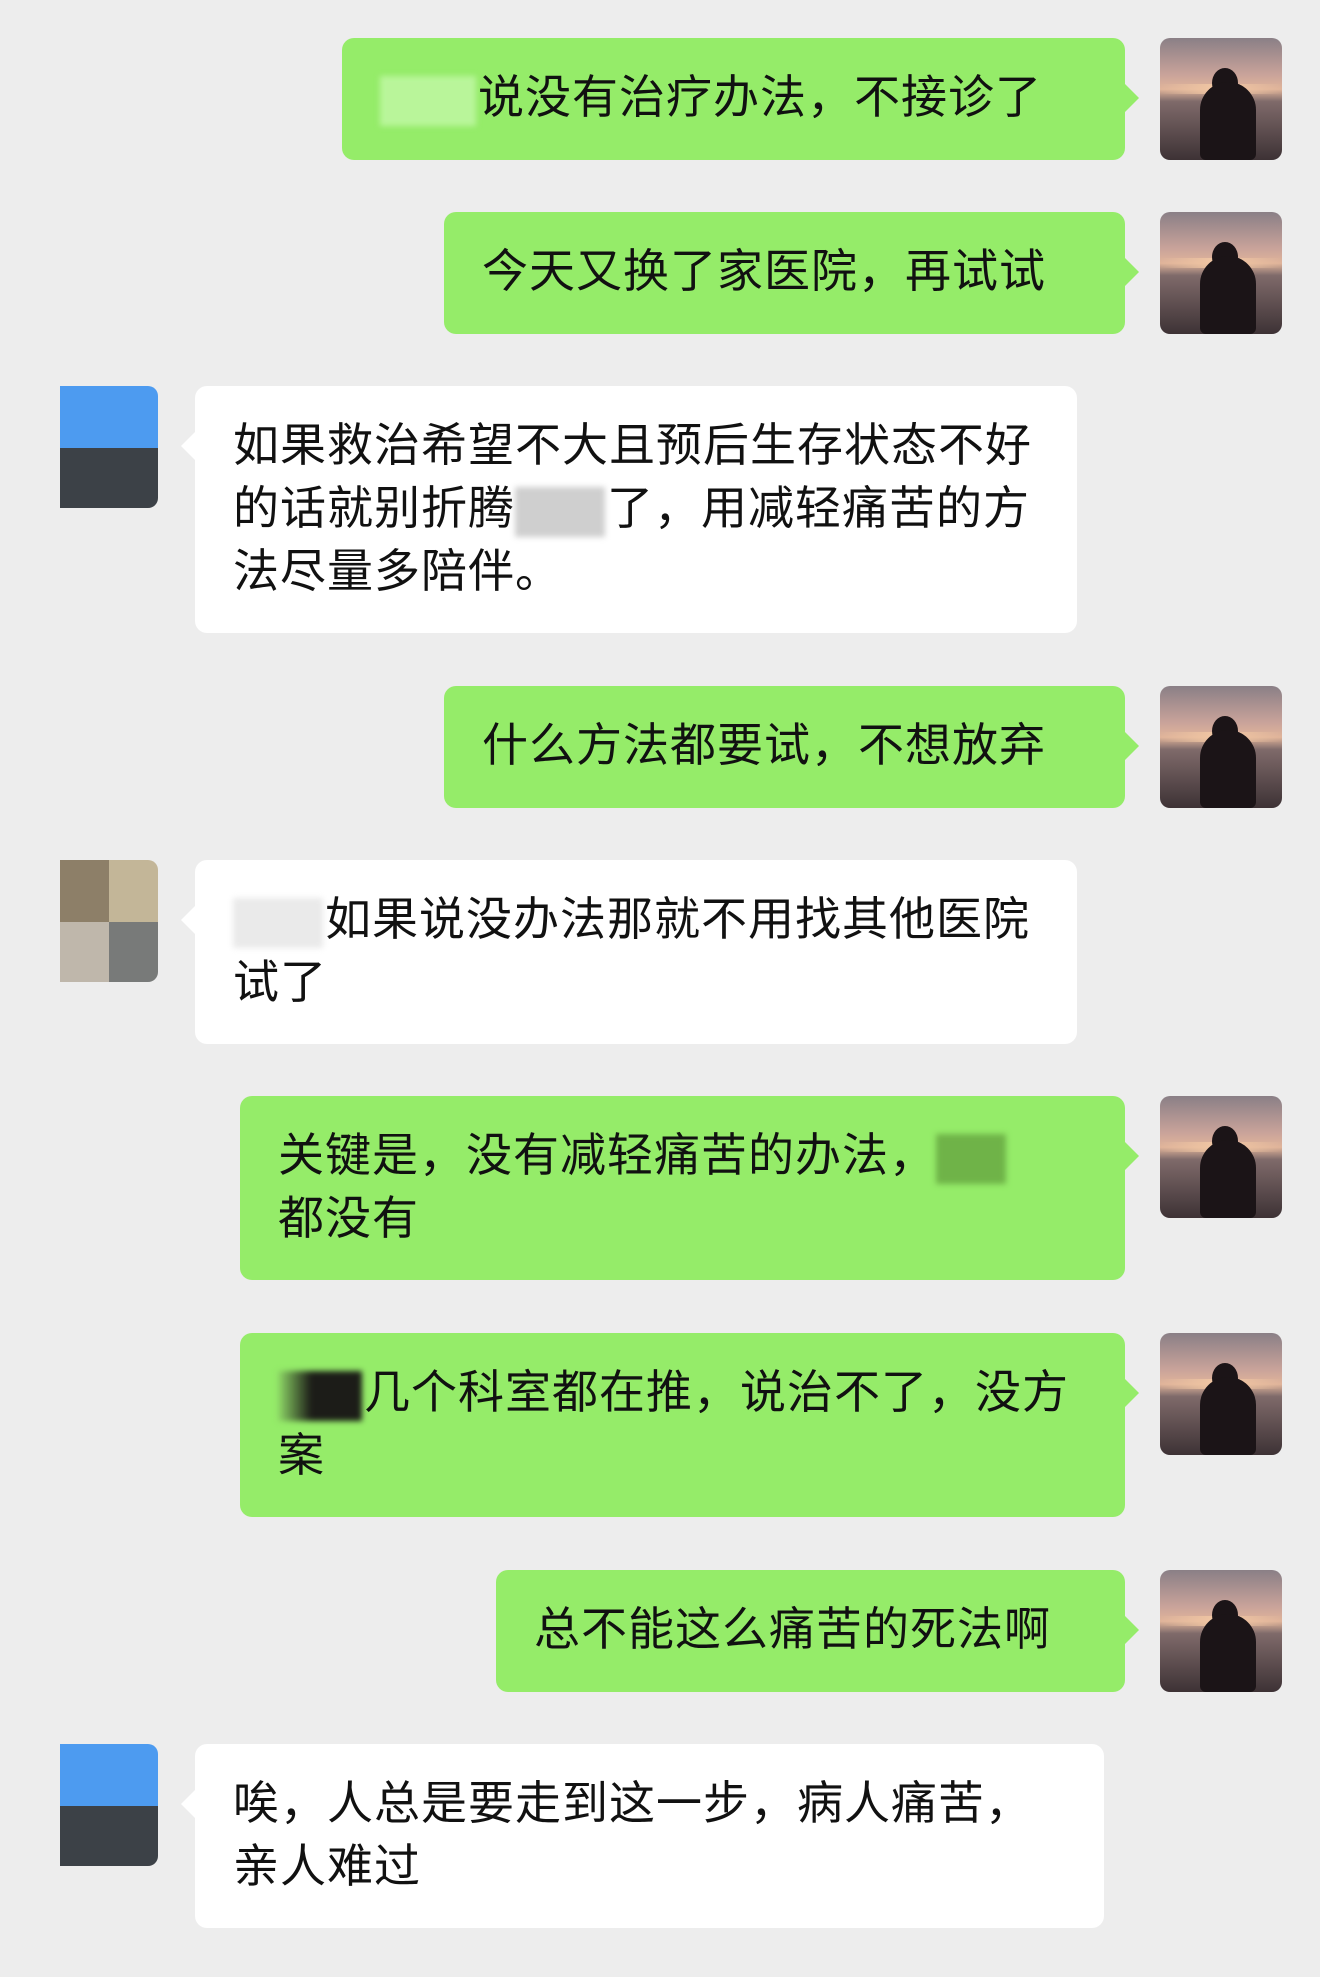 The image size is (1320, 1977). What do you see at coordinates (632, 1834) in the screenshot?
I see `message-text: 唉，人总是要走到这一步，病人痛苦，亲人难过` at bounding box center [632, 1834].